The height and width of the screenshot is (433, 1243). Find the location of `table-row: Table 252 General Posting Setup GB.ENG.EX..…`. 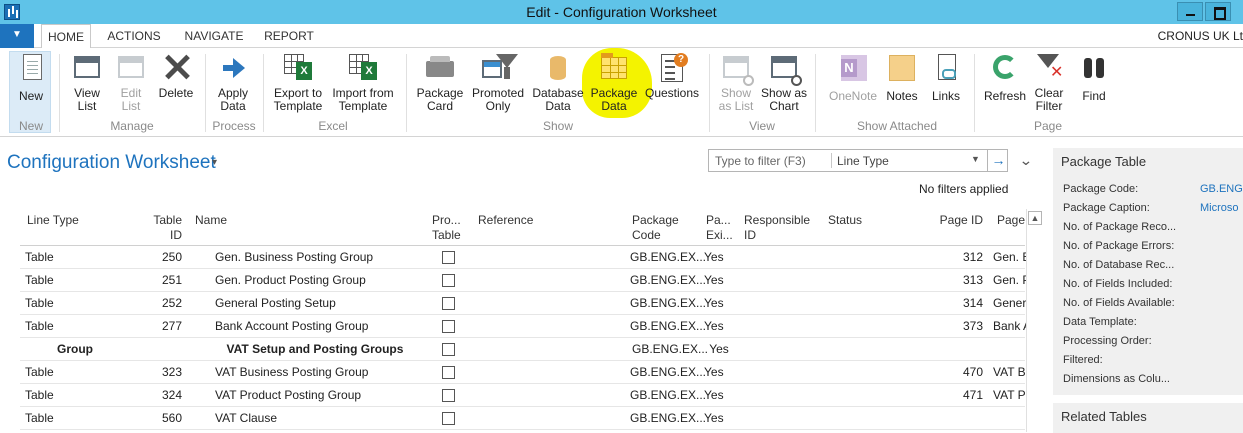

table-row: Table 252 General Posting Setup GB.ENG.EX..… is located at coordinates (523, 303).